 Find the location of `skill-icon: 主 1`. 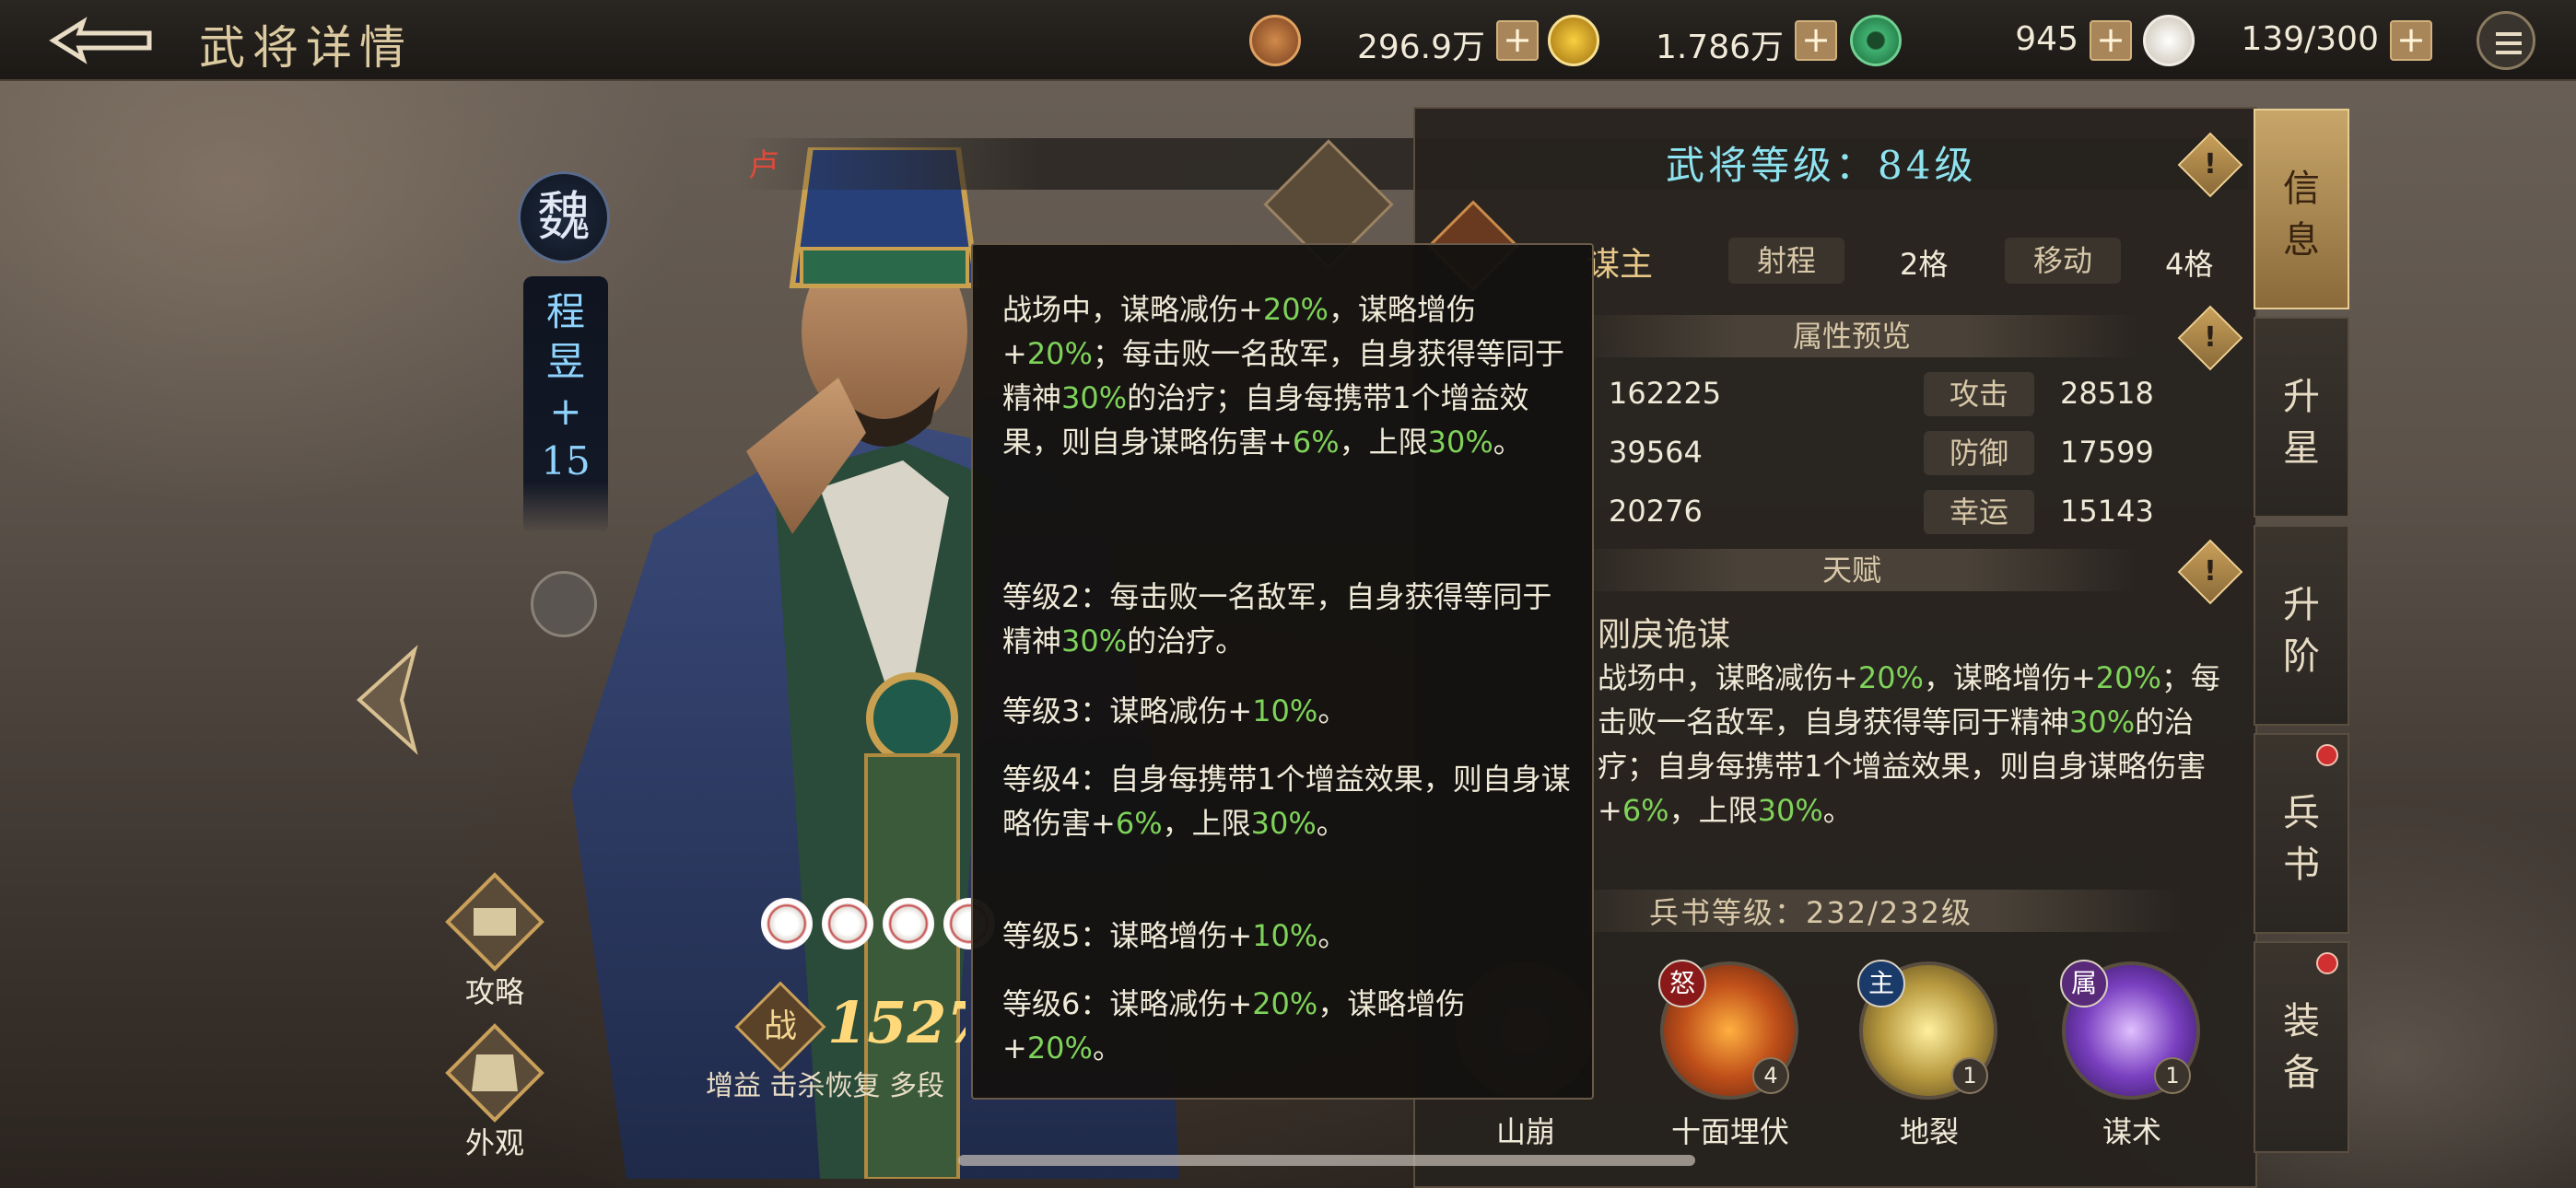

skill-icon: 主 1 is located at coordinates (1927, 1030).